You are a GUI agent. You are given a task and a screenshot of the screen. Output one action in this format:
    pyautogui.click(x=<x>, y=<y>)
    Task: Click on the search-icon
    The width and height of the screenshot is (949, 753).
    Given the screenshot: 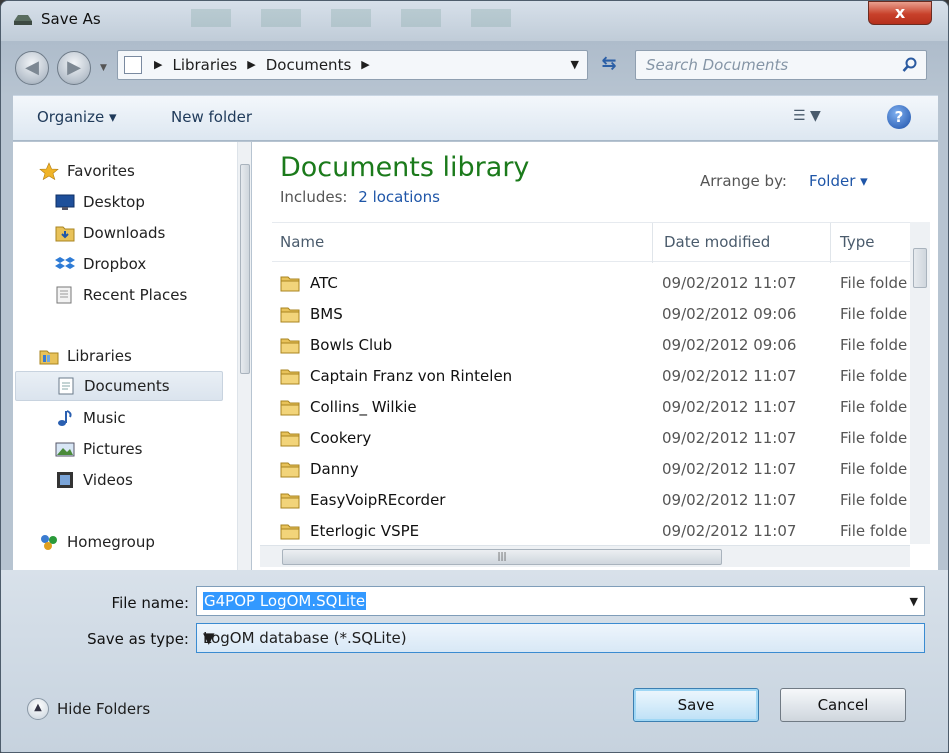 What is the action you would take?
    pyautogui.click(x=910, y=65)
    